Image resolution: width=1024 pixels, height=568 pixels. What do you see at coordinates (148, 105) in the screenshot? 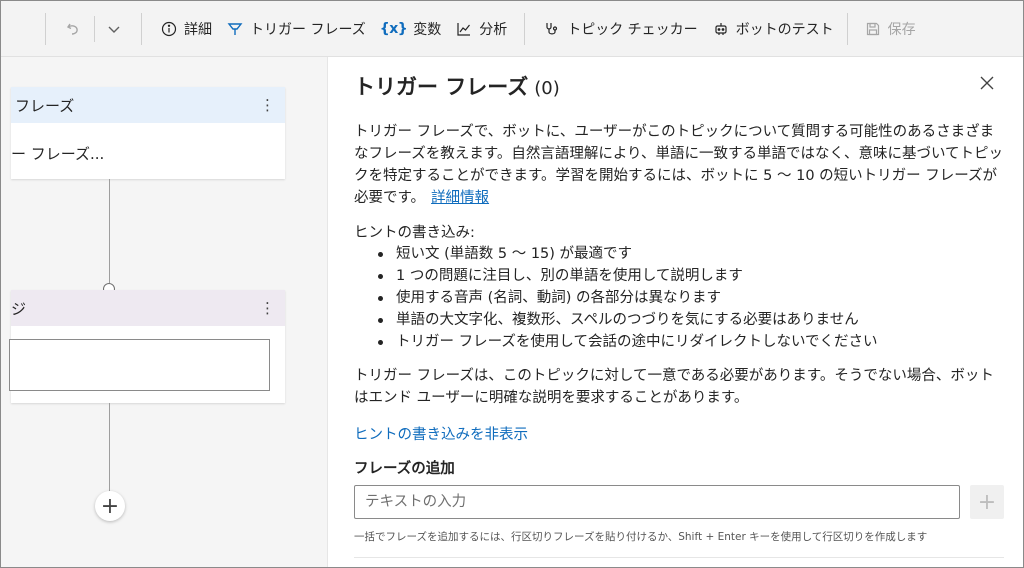
I see `trigger-node-header: フレーズ ⋮` at bounding box center [148, 105].